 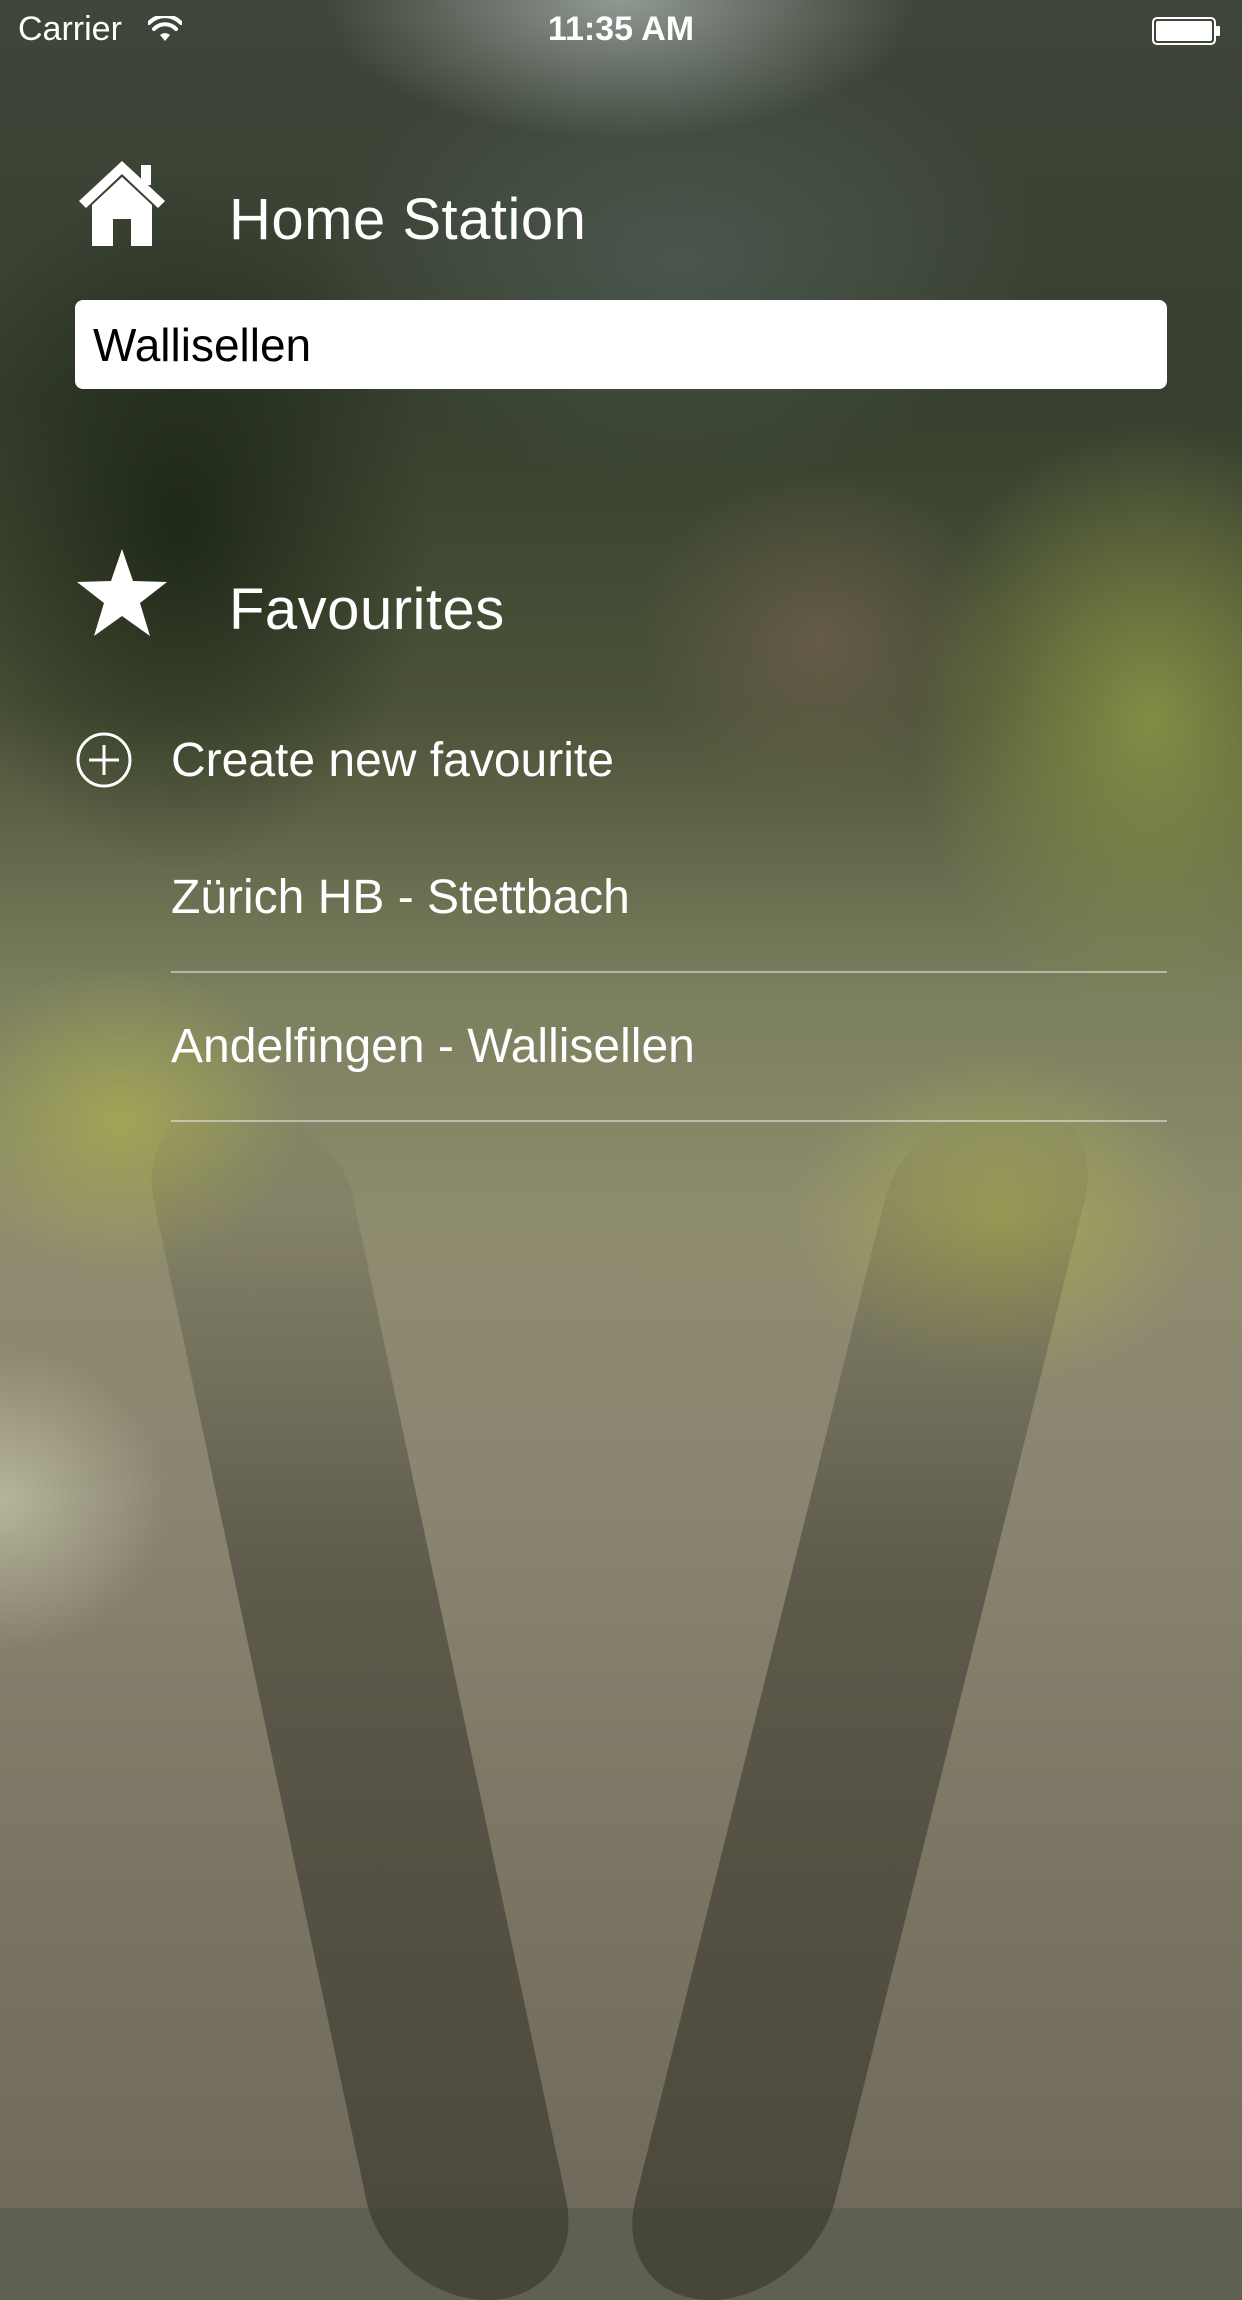 I want to click on favourites-header: Favourites, so click(x=290, y=591).